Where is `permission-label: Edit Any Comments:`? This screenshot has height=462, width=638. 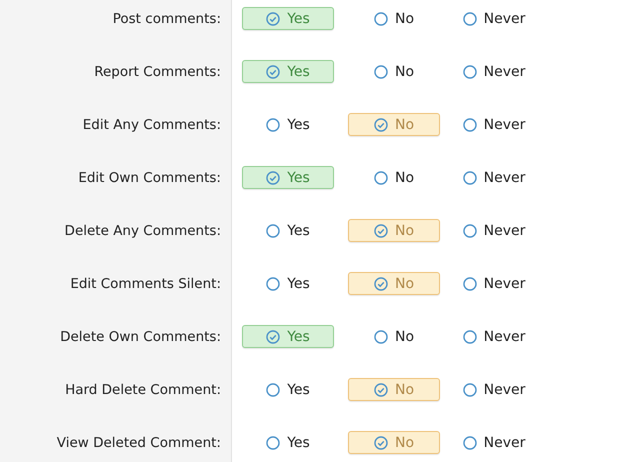 permission-label: Edit Any Comments: is located at coordinates (151, 124).